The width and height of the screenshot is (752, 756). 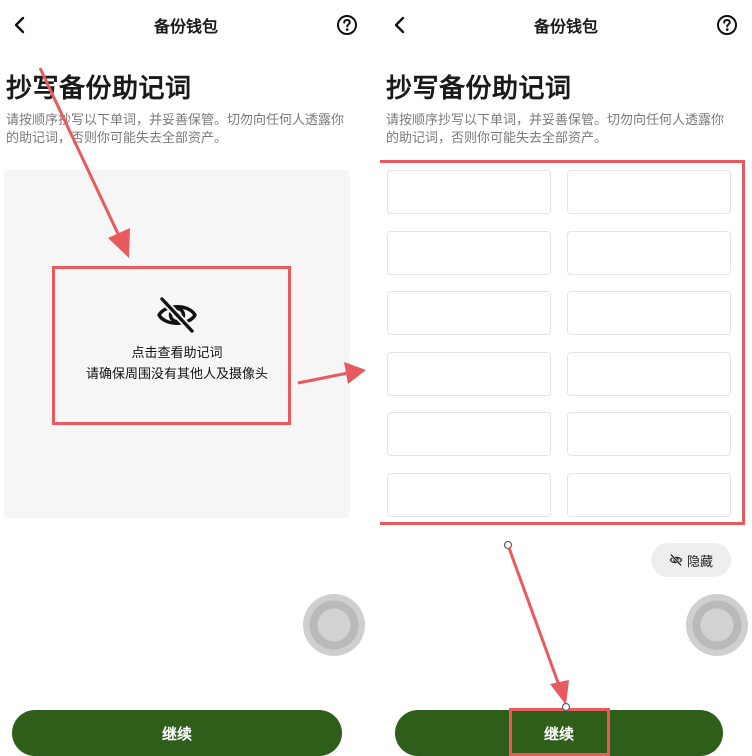 What do you see at coordinates (676, 560) in the screenshot?
I see `eye-slash-icon` at bounding box center [676, 560].